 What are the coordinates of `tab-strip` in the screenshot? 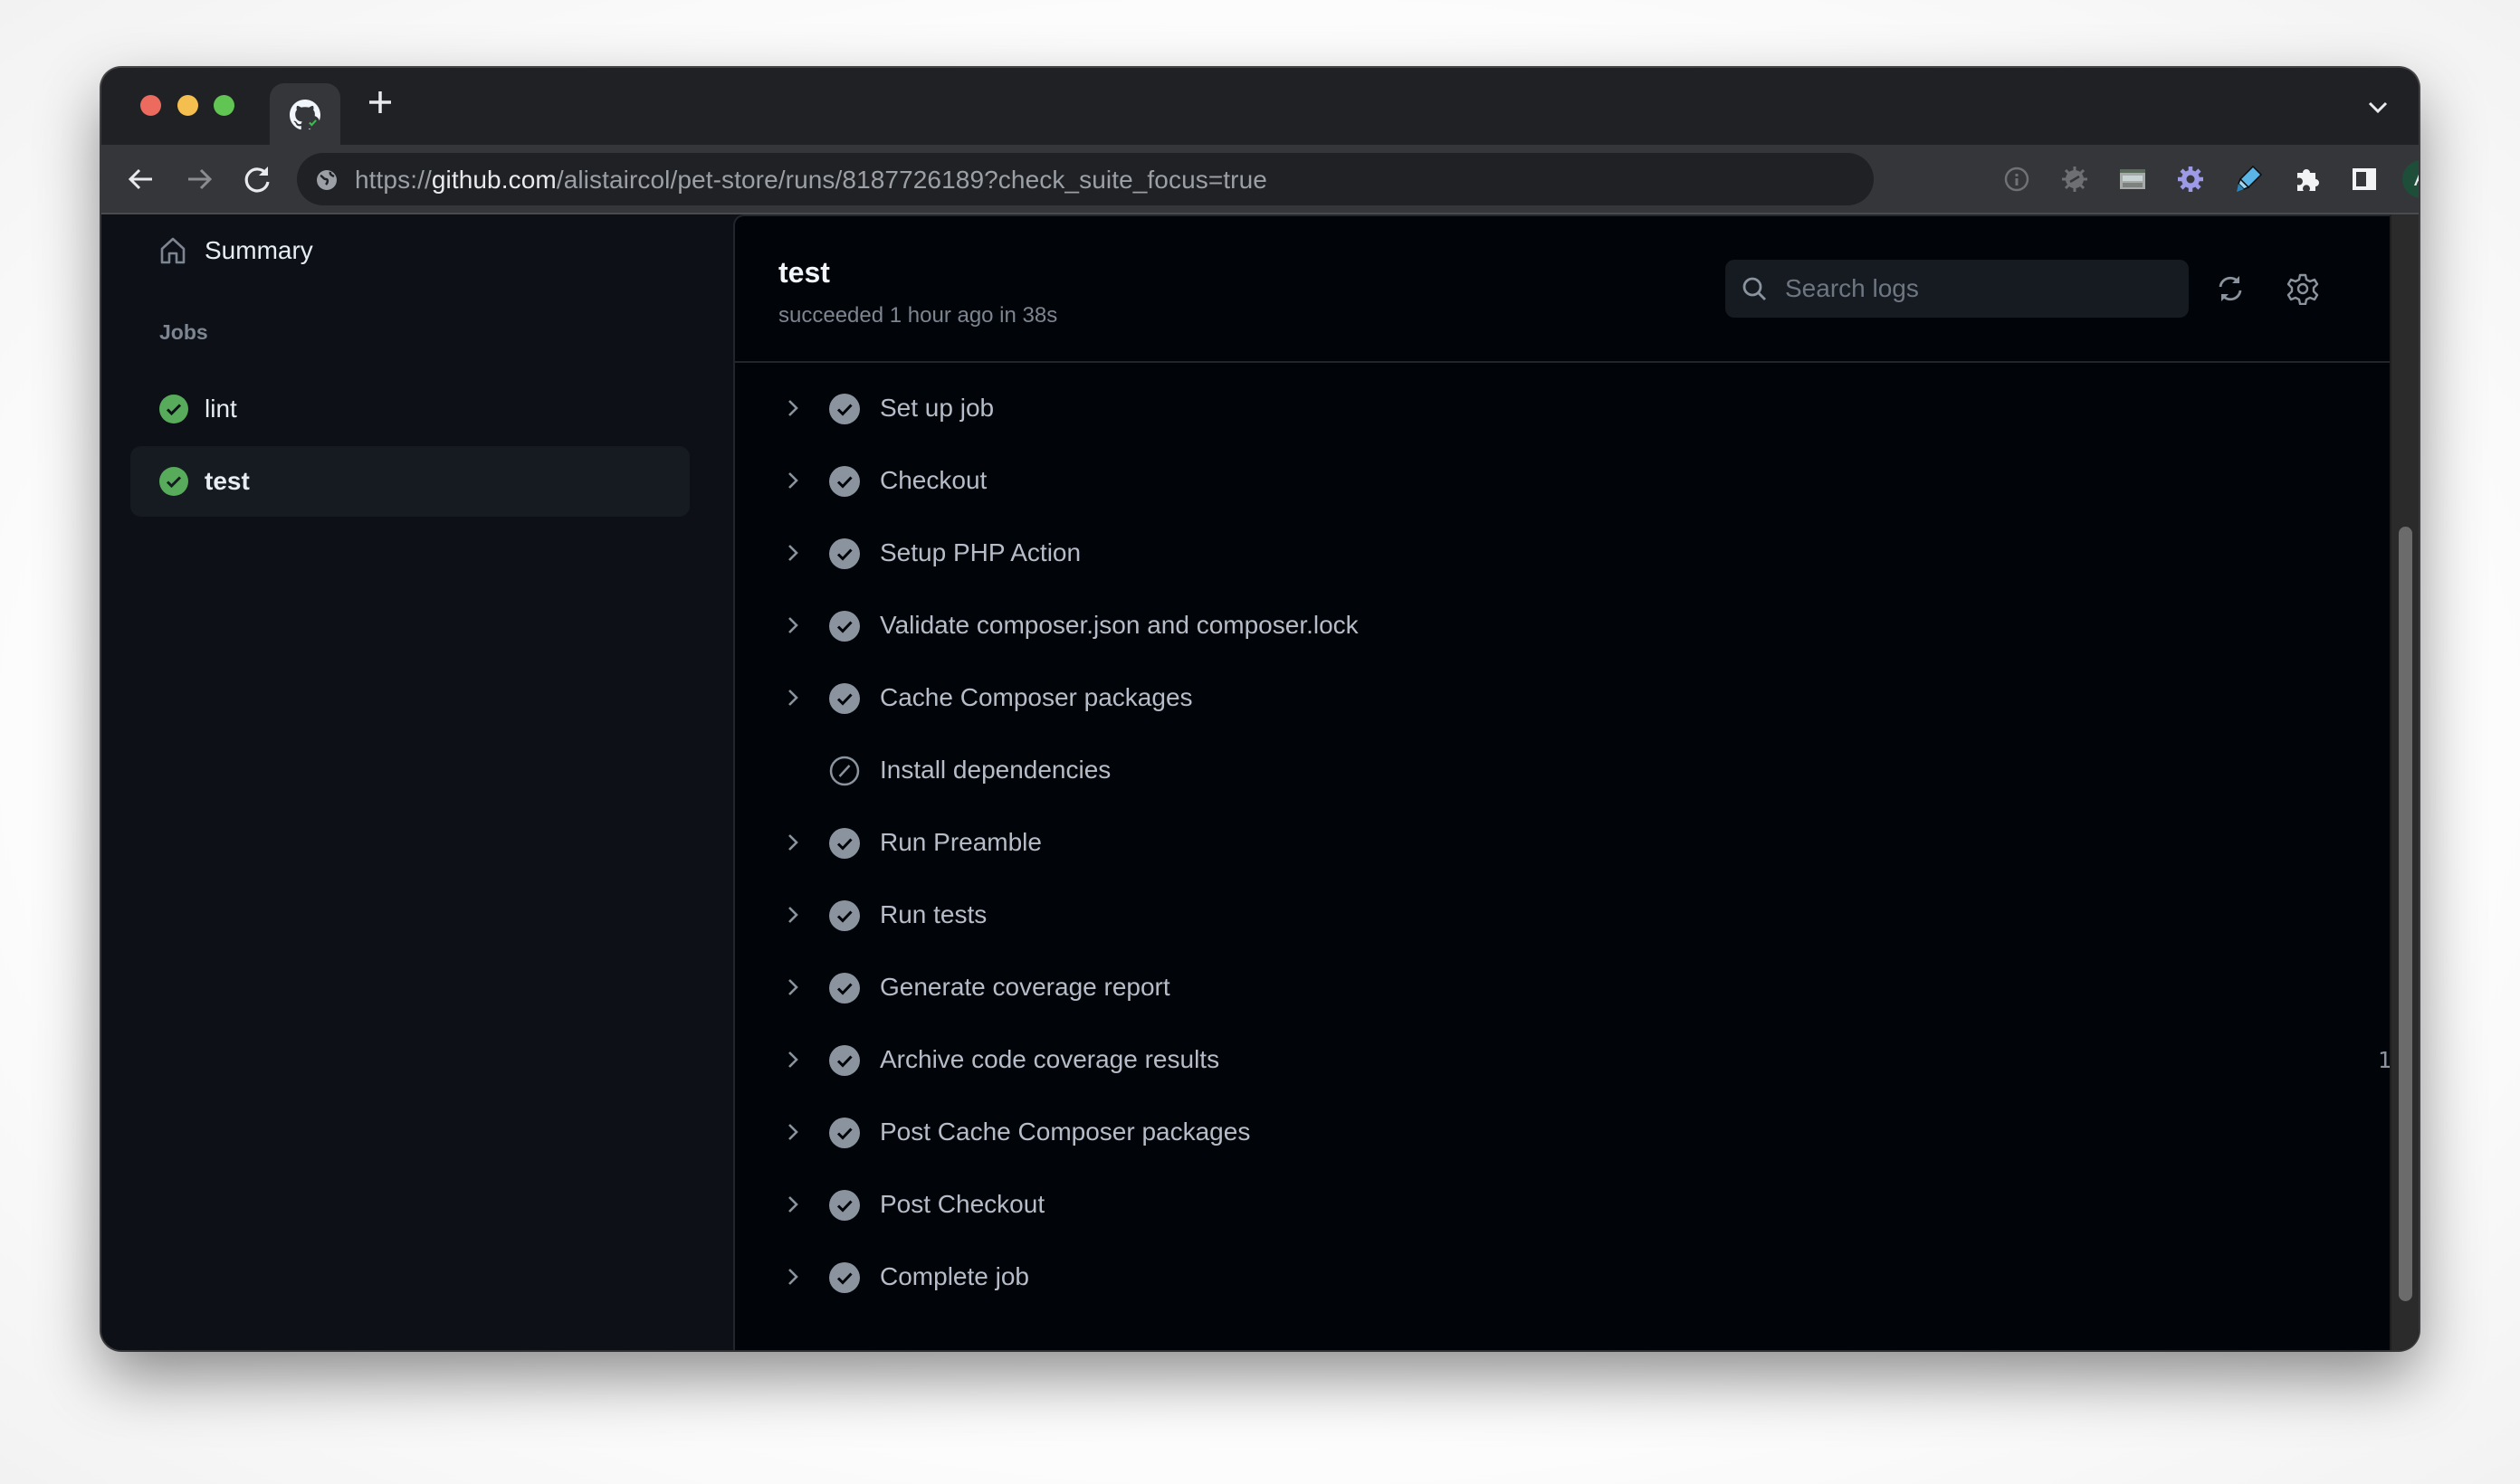 It's located at (1260, 106).